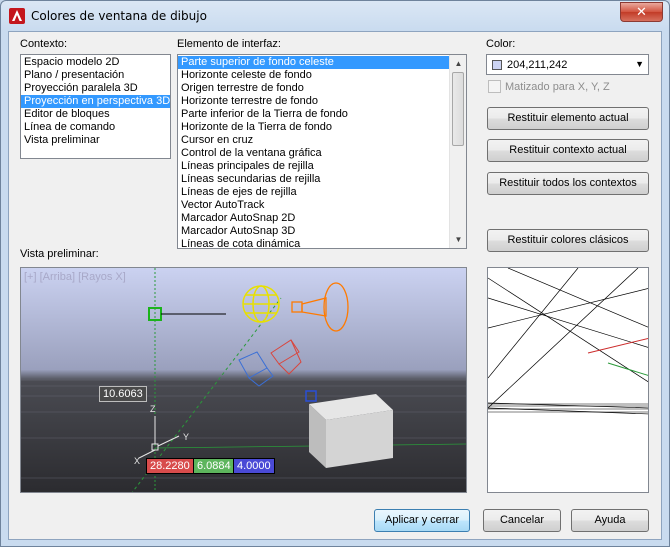 The image size is (670, 547). Describe the element at coordinates (137, 461) in the screenshot. I see `x-axis-label: X` at that location.